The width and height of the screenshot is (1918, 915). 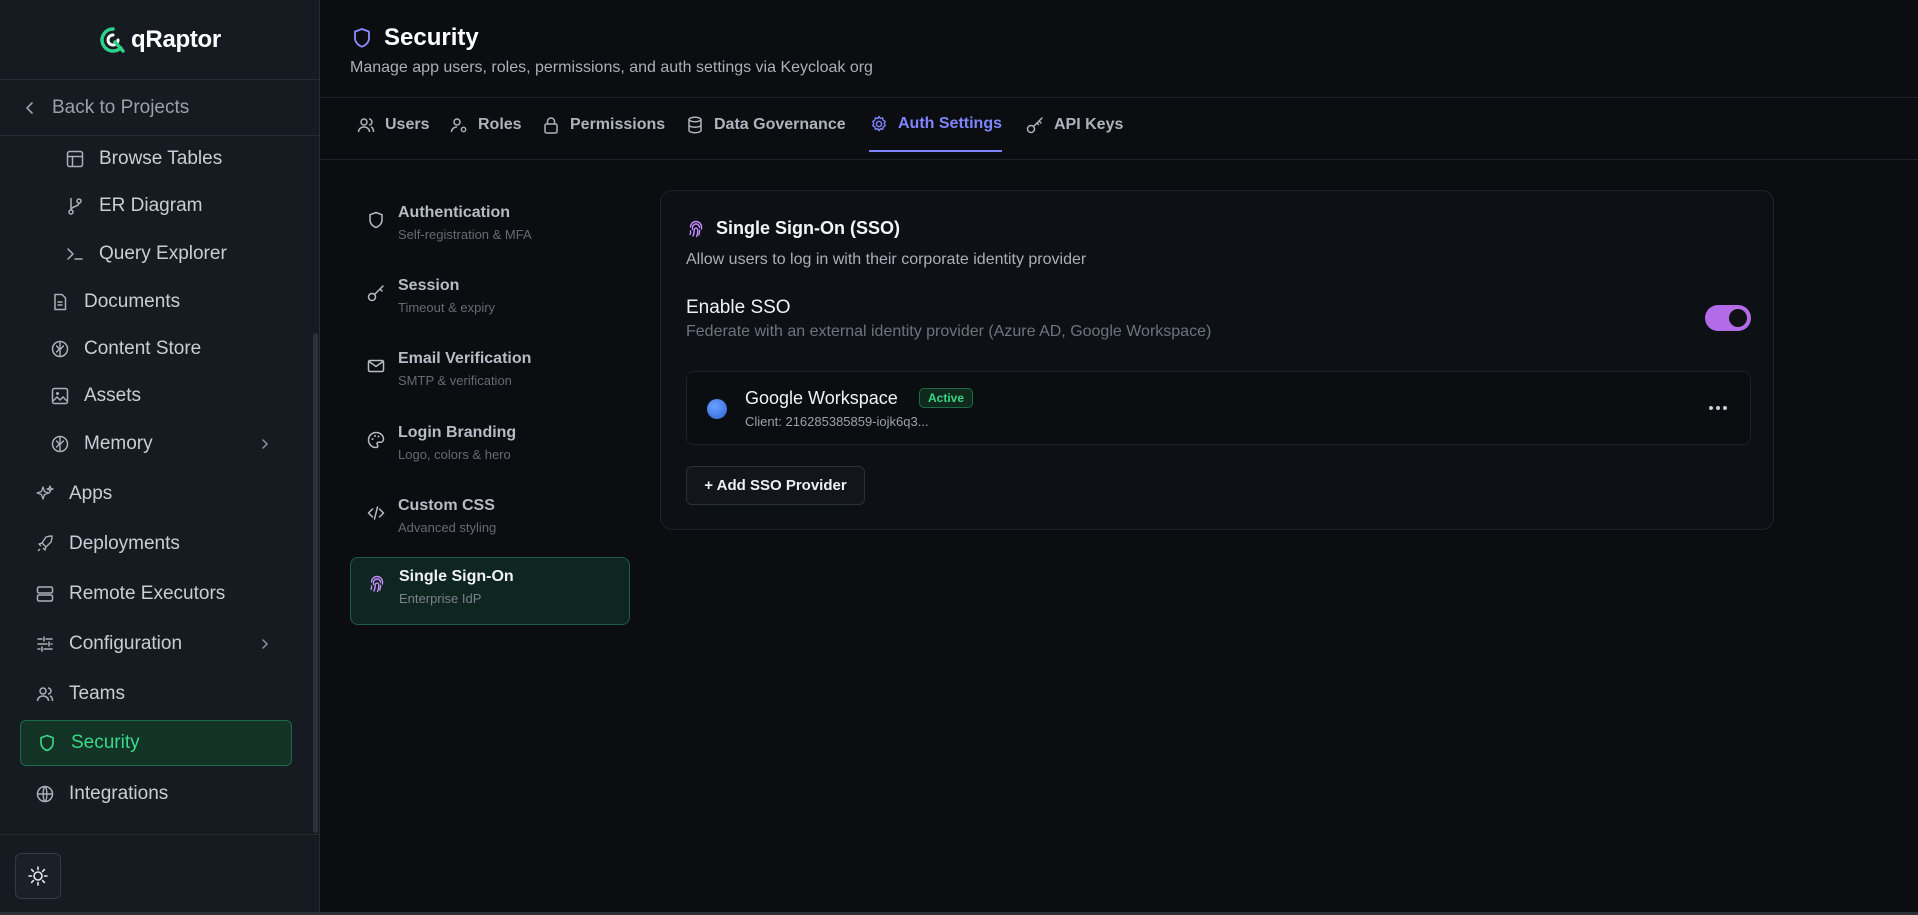 I want to click on gear-icon, so click(x=879, y=123).